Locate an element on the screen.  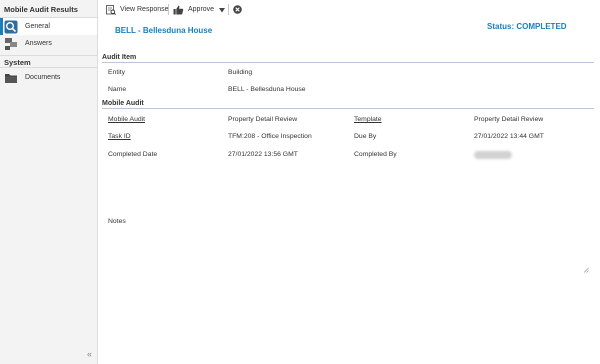
notes-label: Notes is located at coordinates (117, 221).